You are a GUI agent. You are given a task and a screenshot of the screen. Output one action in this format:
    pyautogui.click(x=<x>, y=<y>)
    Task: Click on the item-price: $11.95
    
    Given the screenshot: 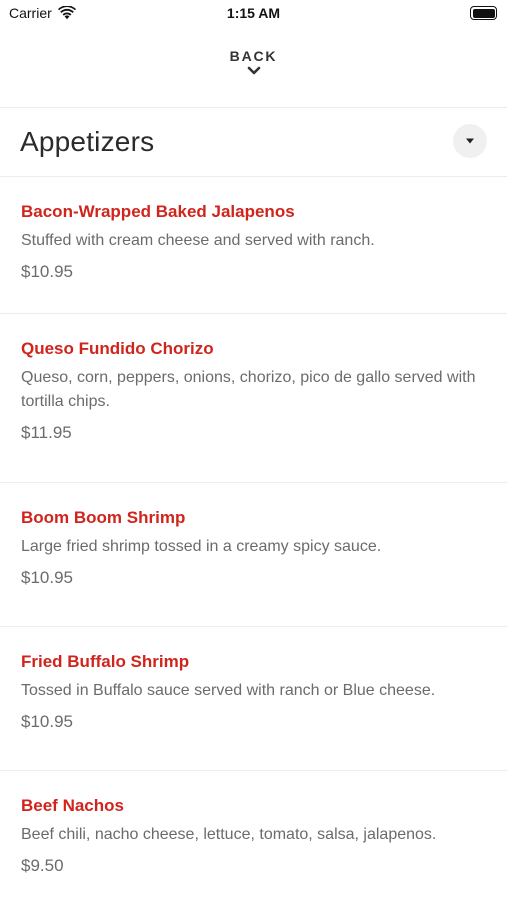 What is the action you would take?
    pyautogui.click(x=46, y=432)
    